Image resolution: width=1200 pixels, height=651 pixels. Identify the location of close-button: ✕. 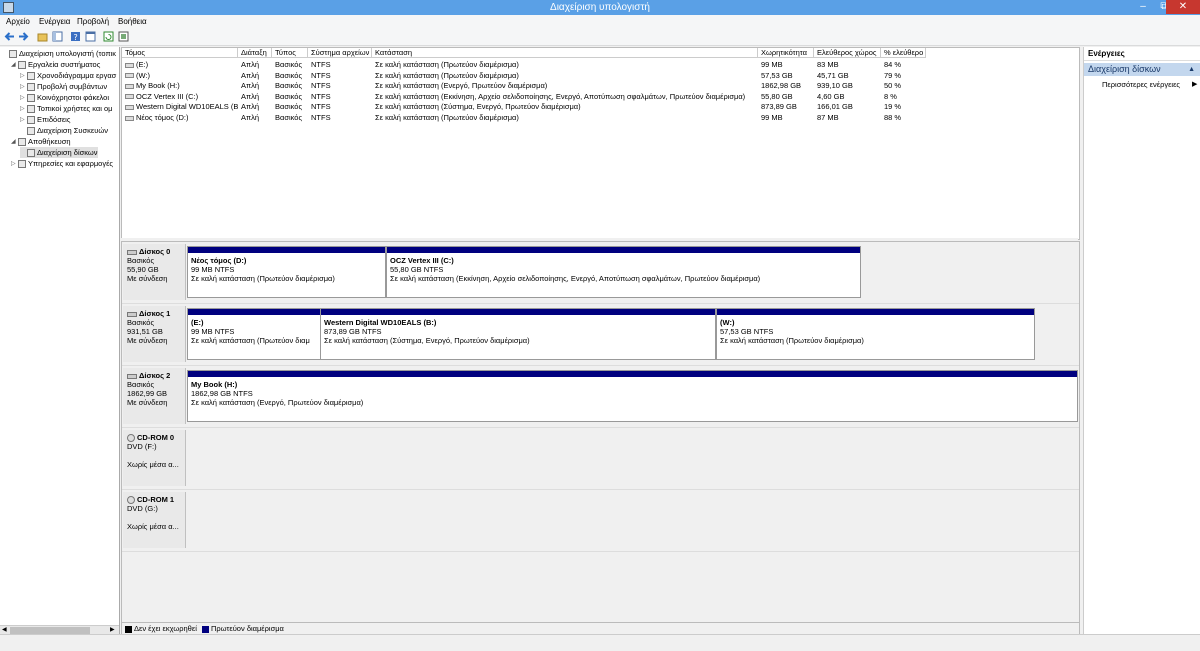
(1183, 7).